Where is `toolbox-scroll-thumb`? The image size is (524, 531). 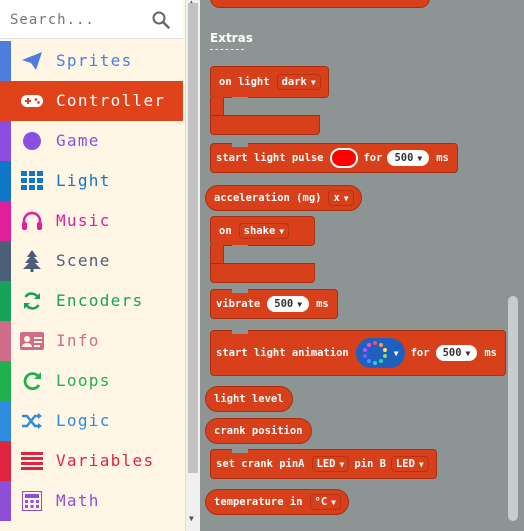 toolbox-scroll-thumb is located at coordinates (193, 238).